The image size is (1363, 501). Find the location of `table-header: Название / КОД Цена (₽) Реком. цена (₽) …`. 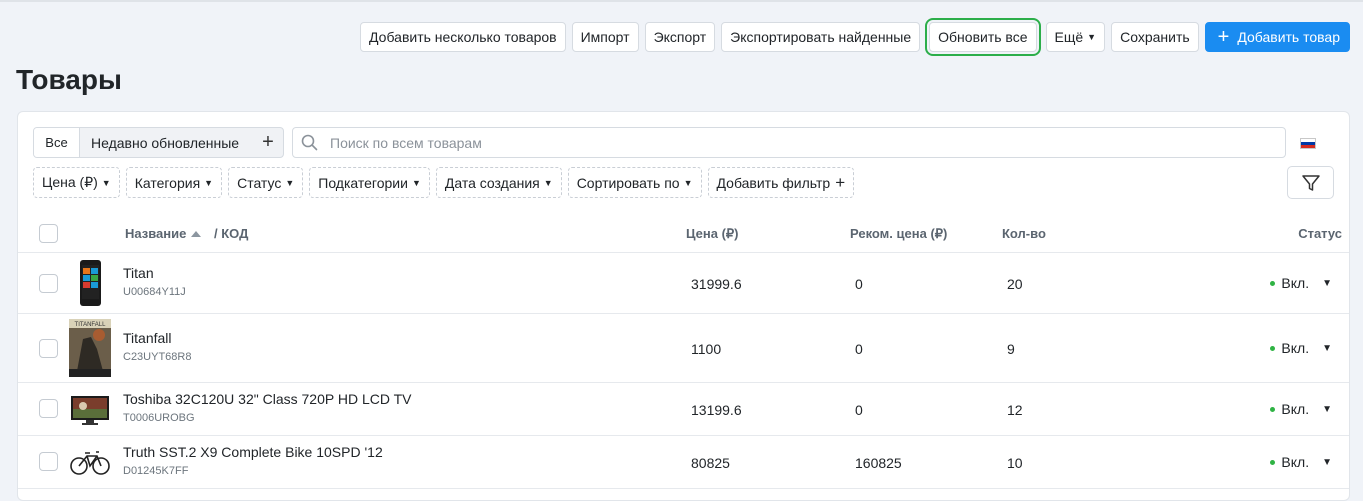

table-header: Название / КОД Цена (₽) Реком. цена (₽) … is located at coordinates (683, 232).